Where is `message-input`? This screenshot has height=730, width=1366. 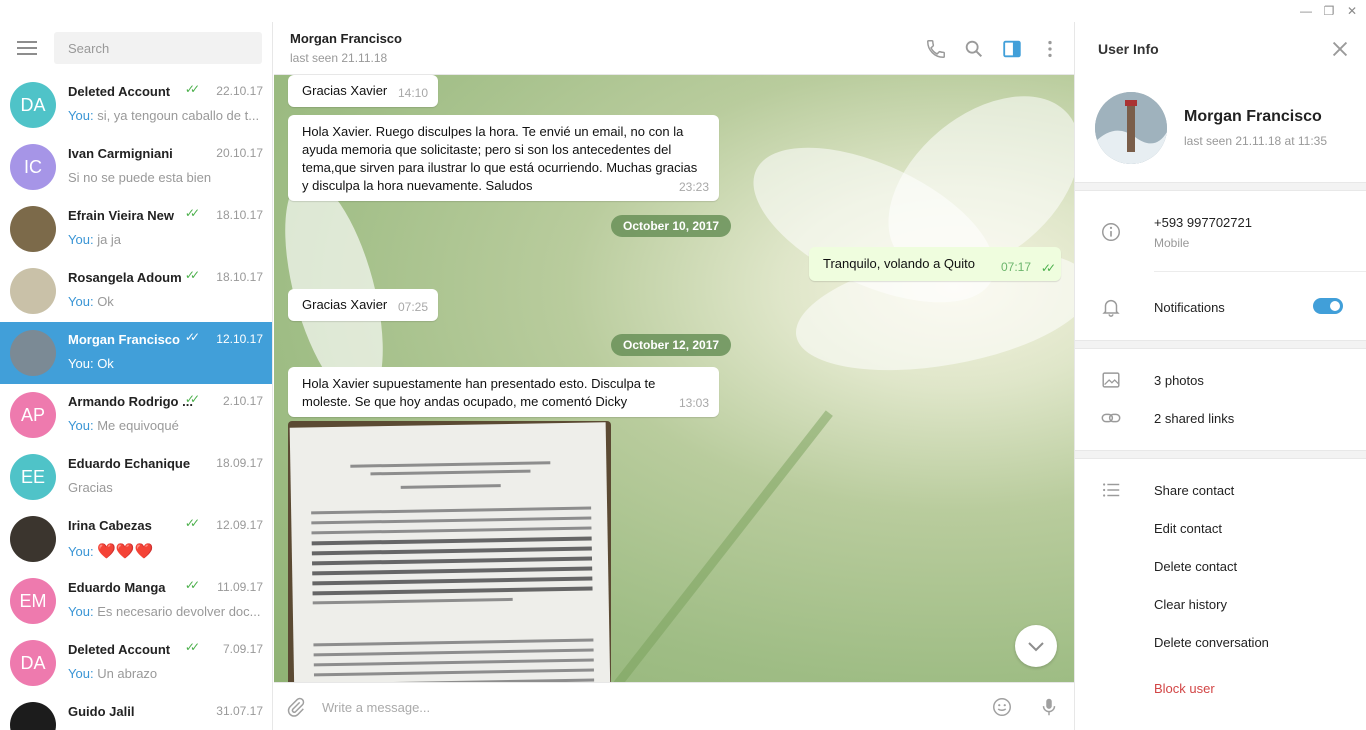 message-input is located at coordinates (572, 707).